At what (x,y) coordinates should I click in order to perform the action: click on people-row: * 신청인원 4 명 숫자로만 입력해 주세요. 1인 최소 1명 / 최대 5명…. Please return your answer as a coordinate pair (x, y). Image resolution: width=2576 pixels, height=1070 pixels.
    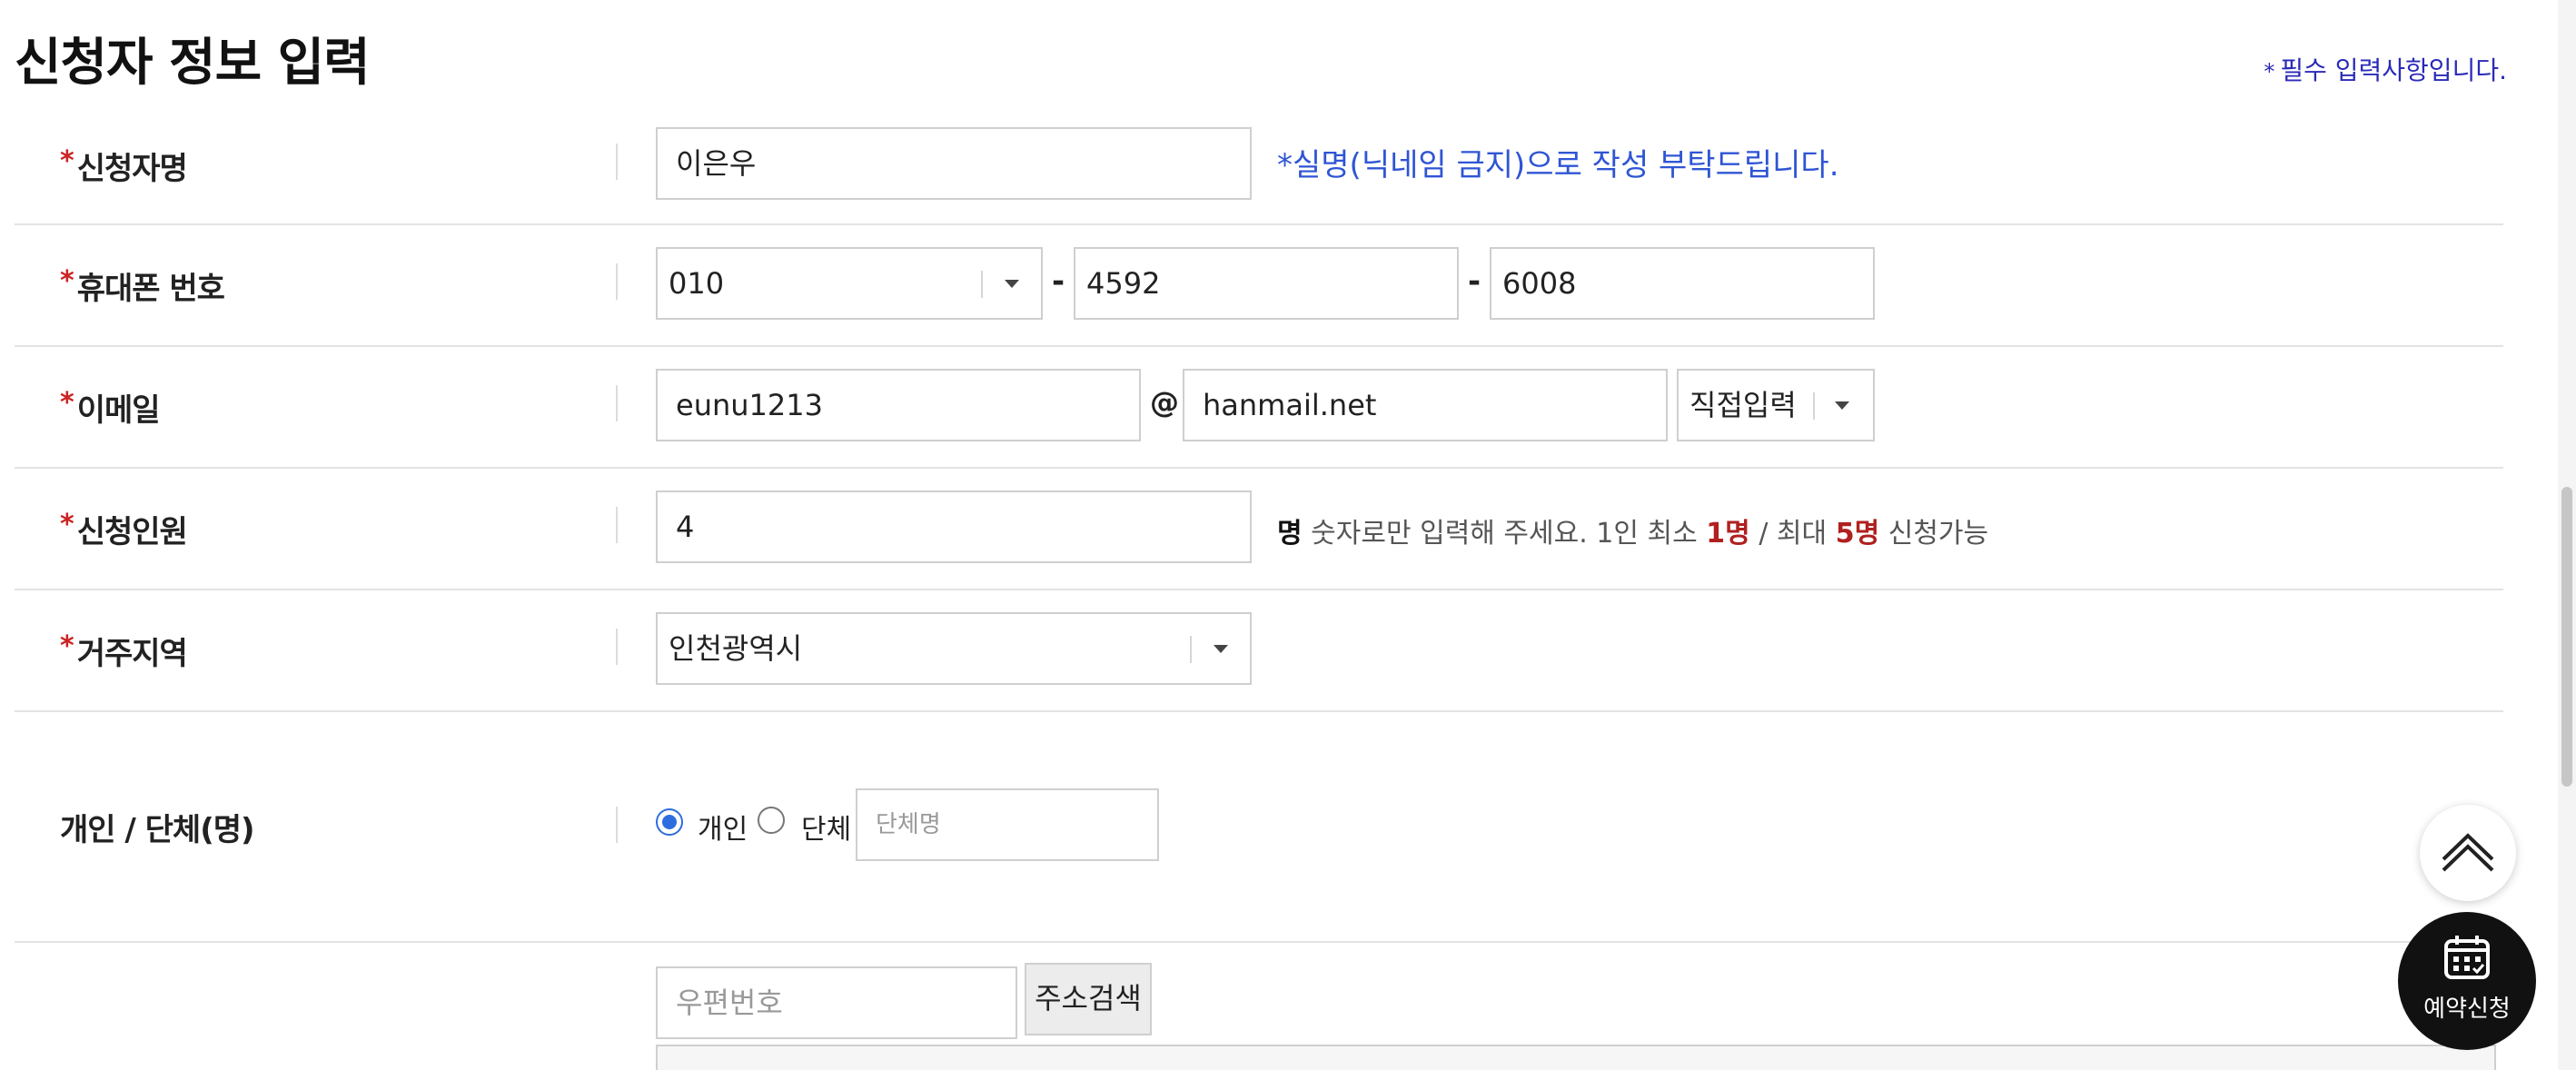
    Looking at the image, I should click on (1259, 529).